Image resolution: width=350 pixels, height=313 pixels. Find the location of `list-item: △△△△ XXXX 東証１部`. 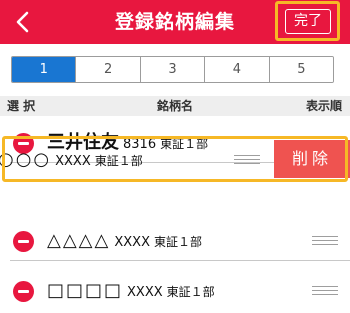

list-item: △△△△ XXXX 東証１部 is located at coordinates (175, 241).